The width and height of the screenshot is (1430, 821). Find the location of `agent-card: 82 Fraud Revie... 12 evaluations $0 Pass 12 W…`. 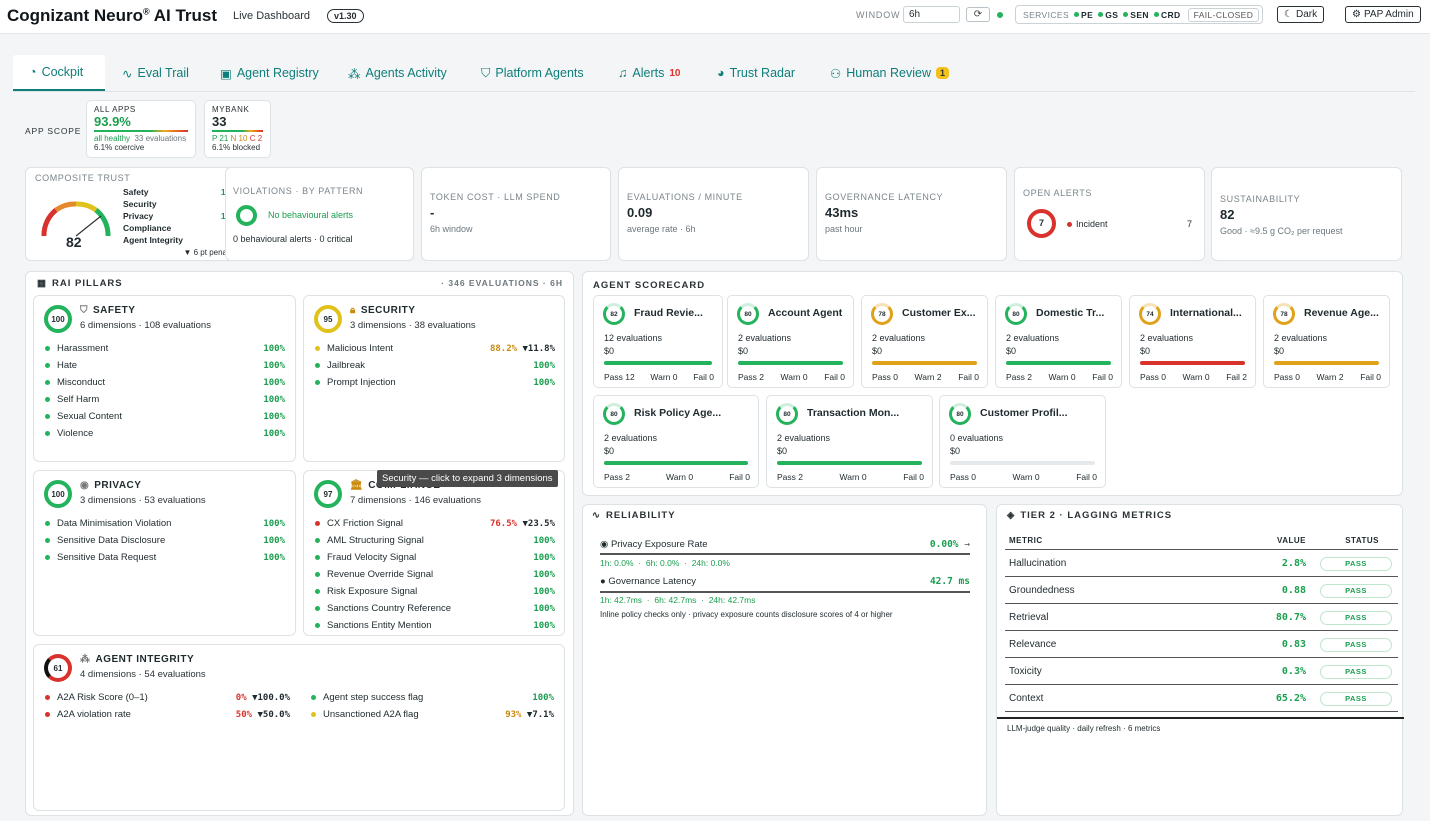

agent-card: 82 Fraud Revie... 12 evaluations $0 Pass 12 W… is located at coordinates (658, 341).